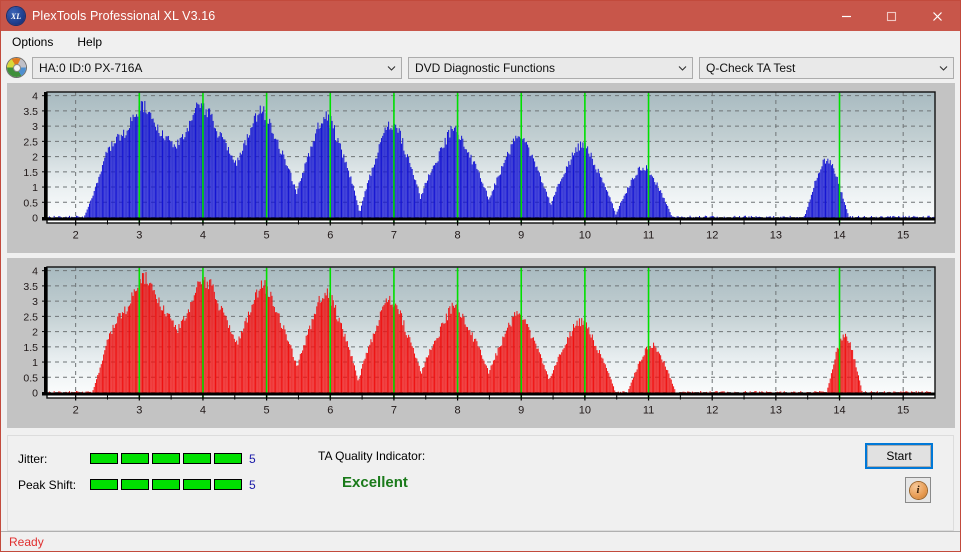 Image resolution: width=961 pixels, height=552 pixels. What do you see at coordinates (375, 482) in the screenshot?
I see `ta-quality-value: Excellent` at bounding box center [375, 482].